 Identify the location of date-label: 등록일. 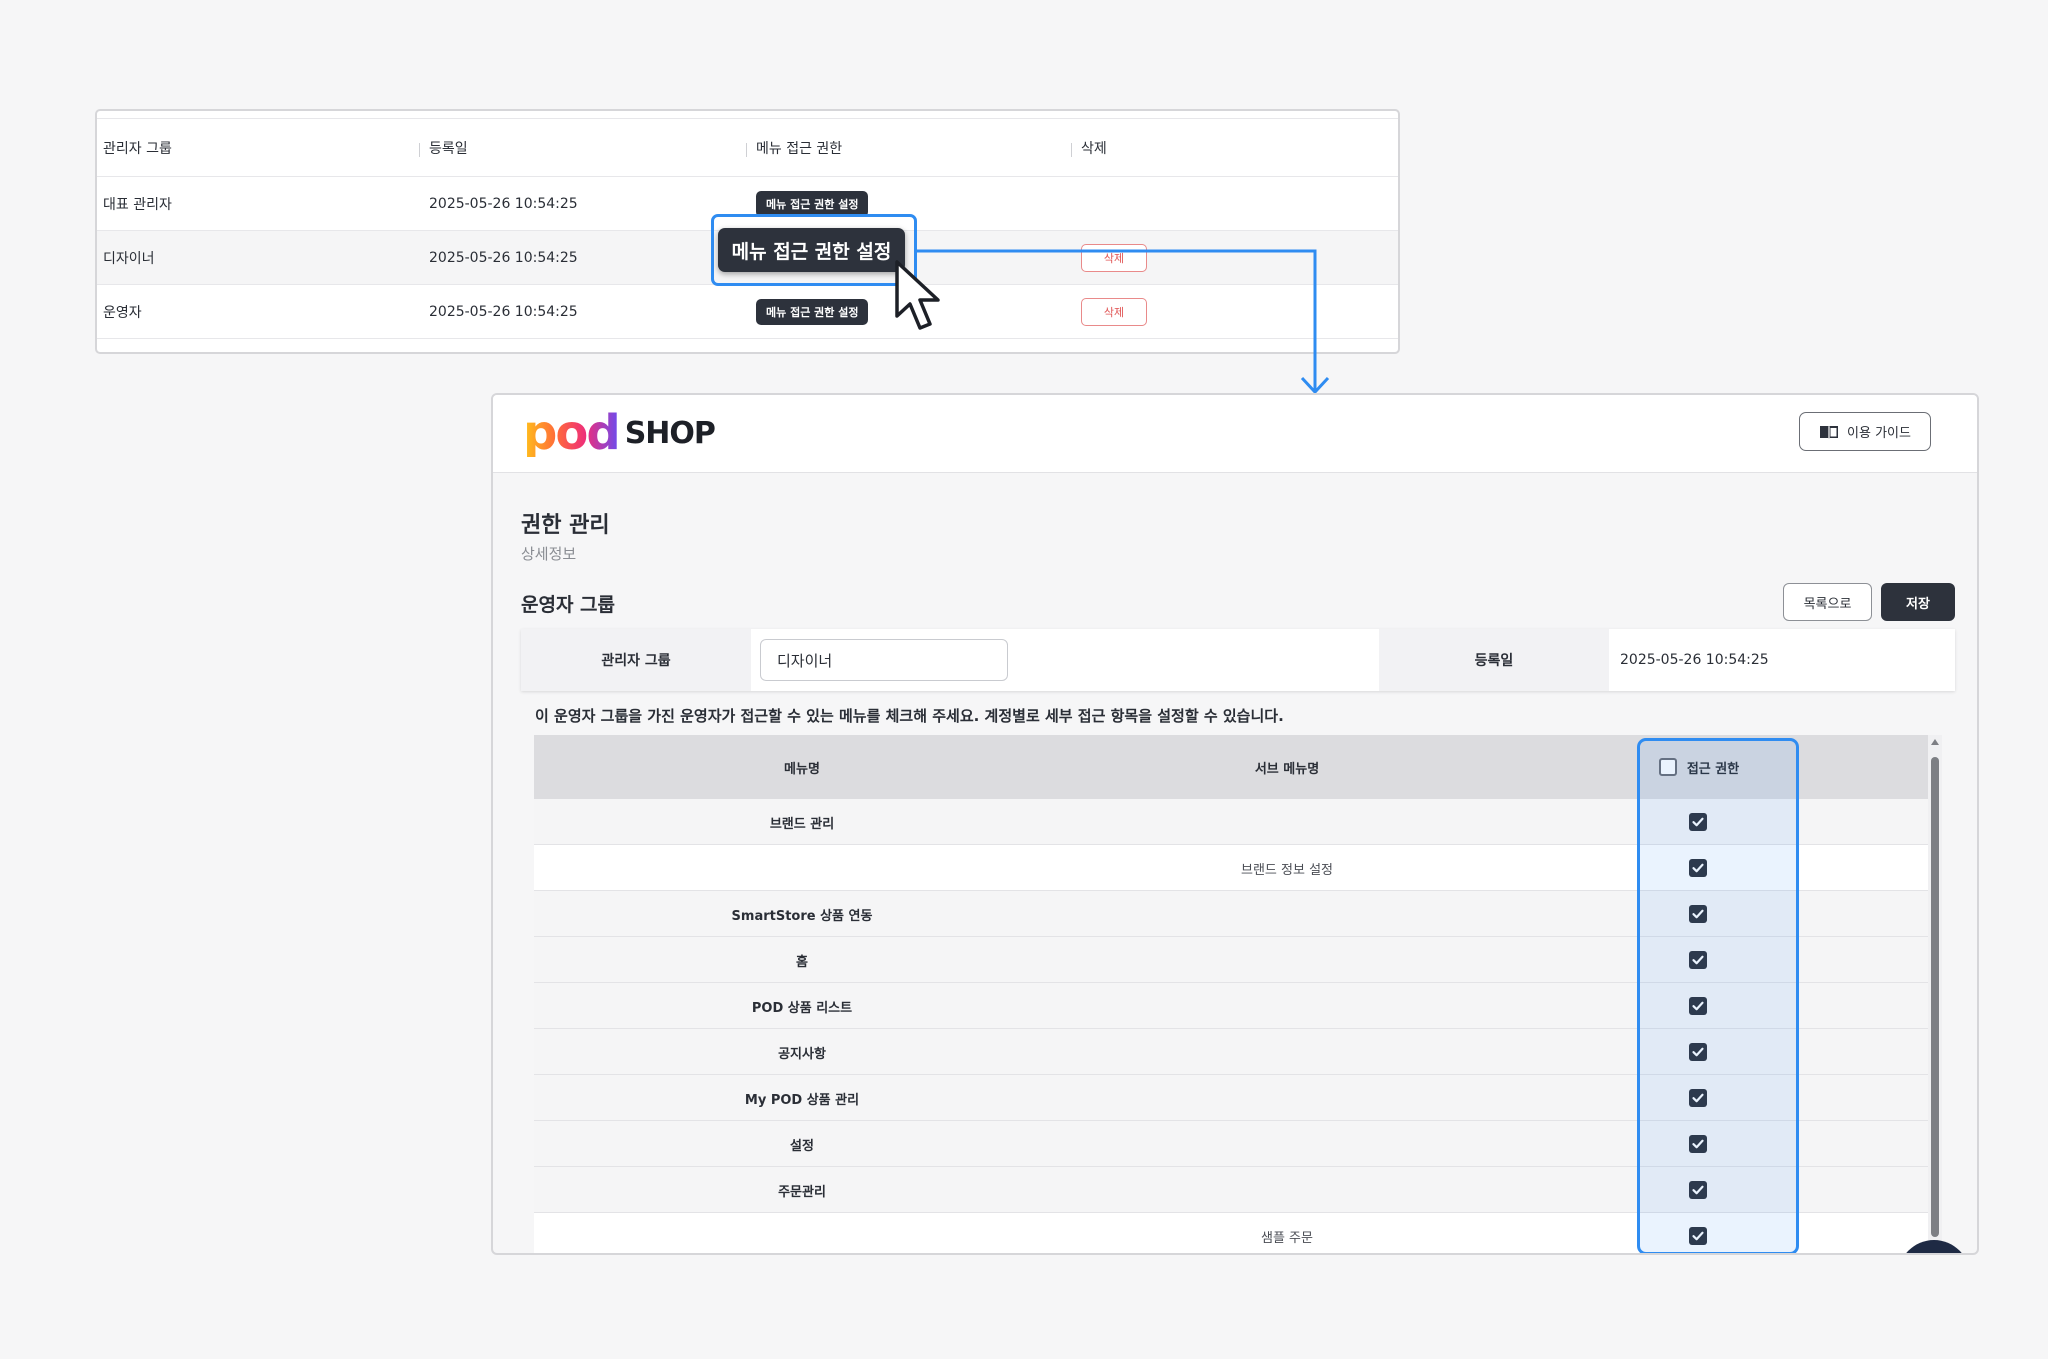
(1494, 660).